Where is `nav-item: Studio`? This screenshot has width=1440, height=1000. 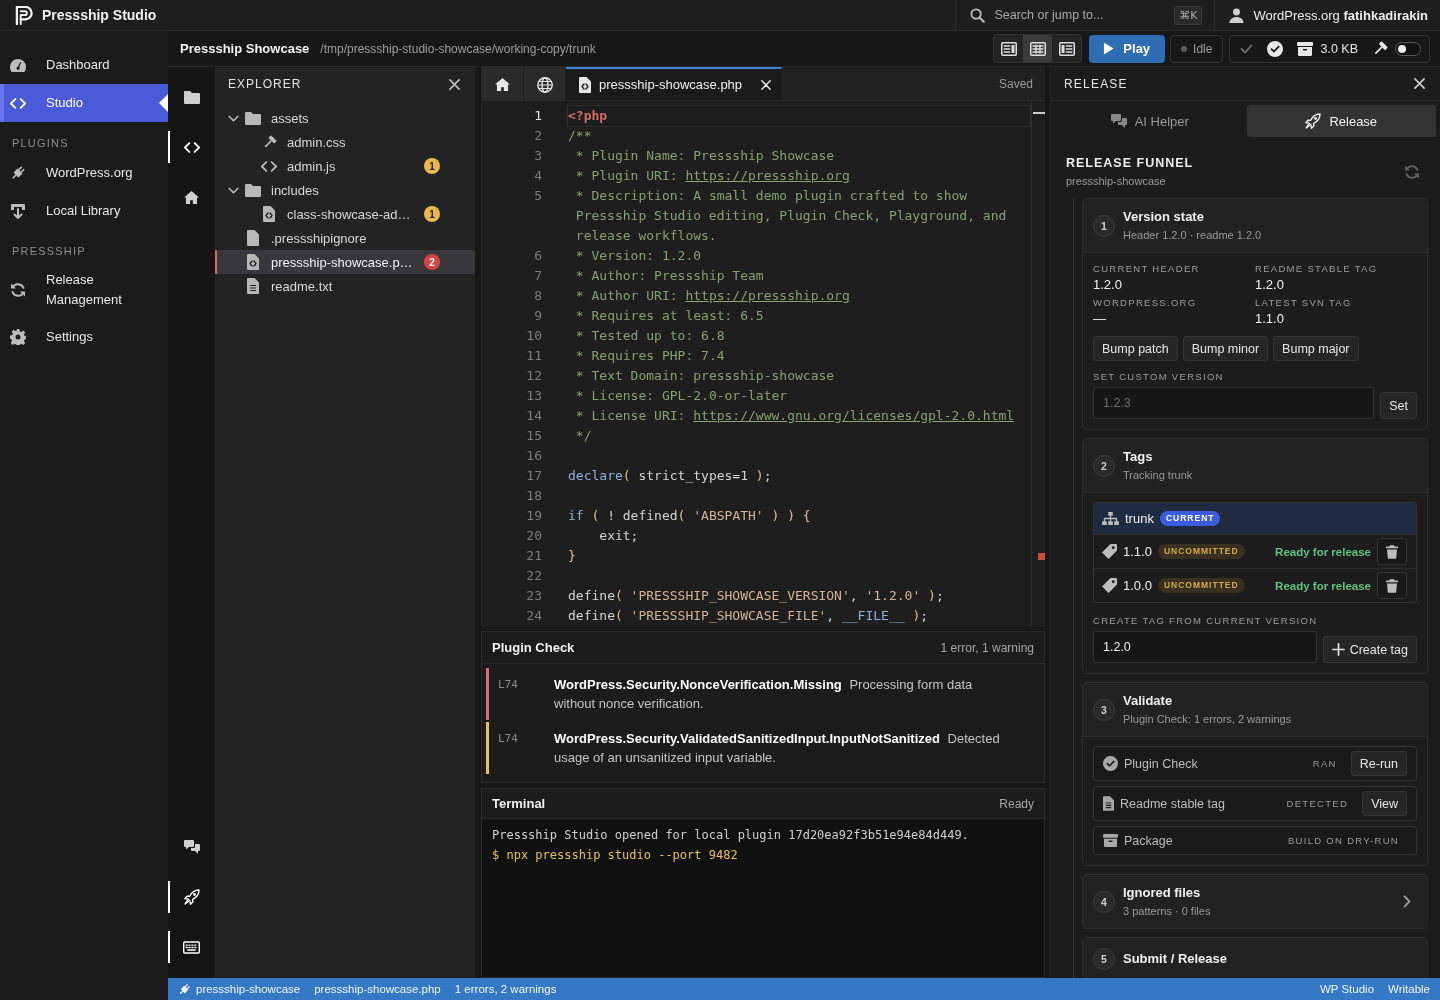
nav-item: Studio is located at coordinates (84, 103).